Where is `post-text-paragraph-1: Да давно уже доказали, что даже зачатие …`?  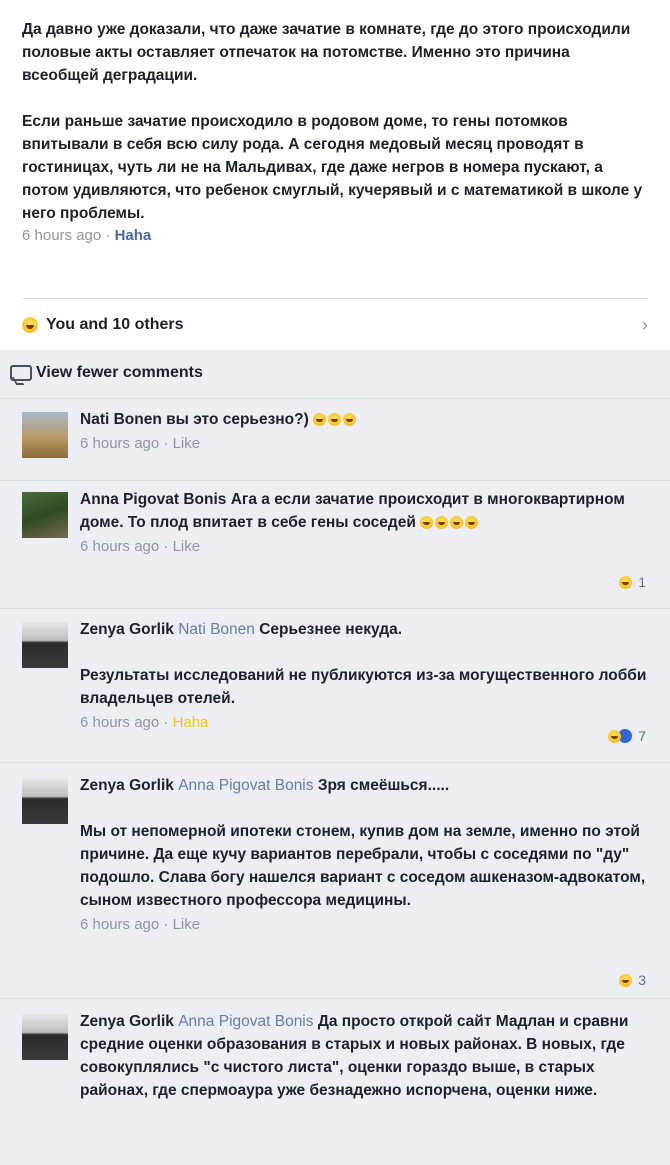 post-text-paragraph-1: Да давно уже доказали, что даже зачатие … is located at coordinates (326, 52).